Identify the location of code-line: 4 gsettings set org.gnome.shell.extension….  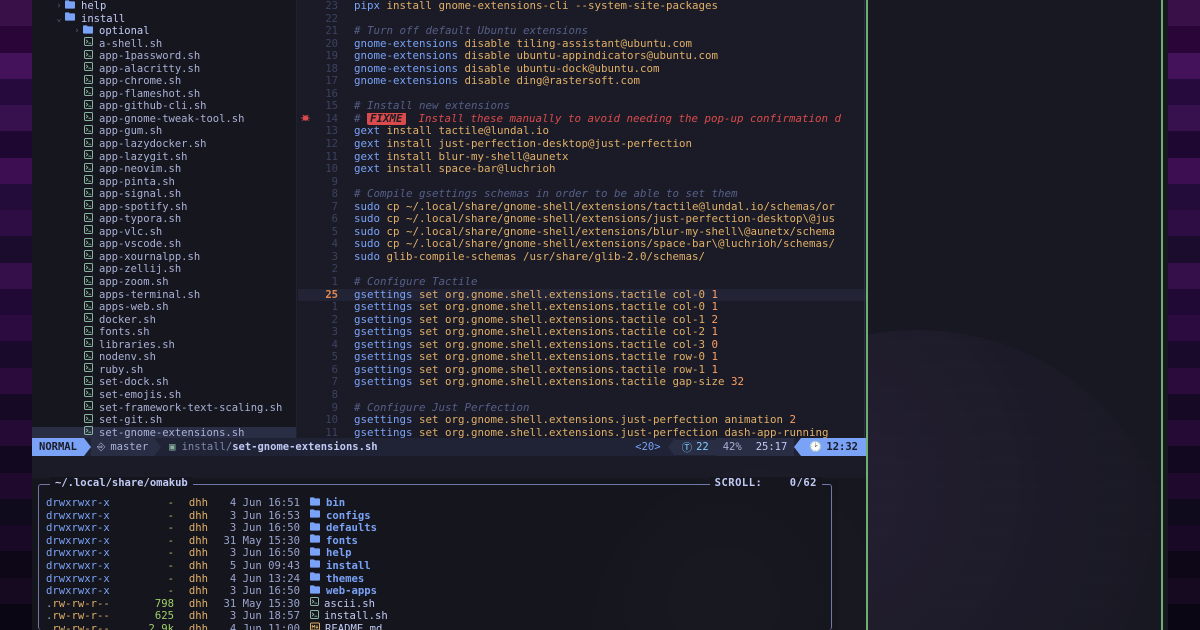
(582, 345).